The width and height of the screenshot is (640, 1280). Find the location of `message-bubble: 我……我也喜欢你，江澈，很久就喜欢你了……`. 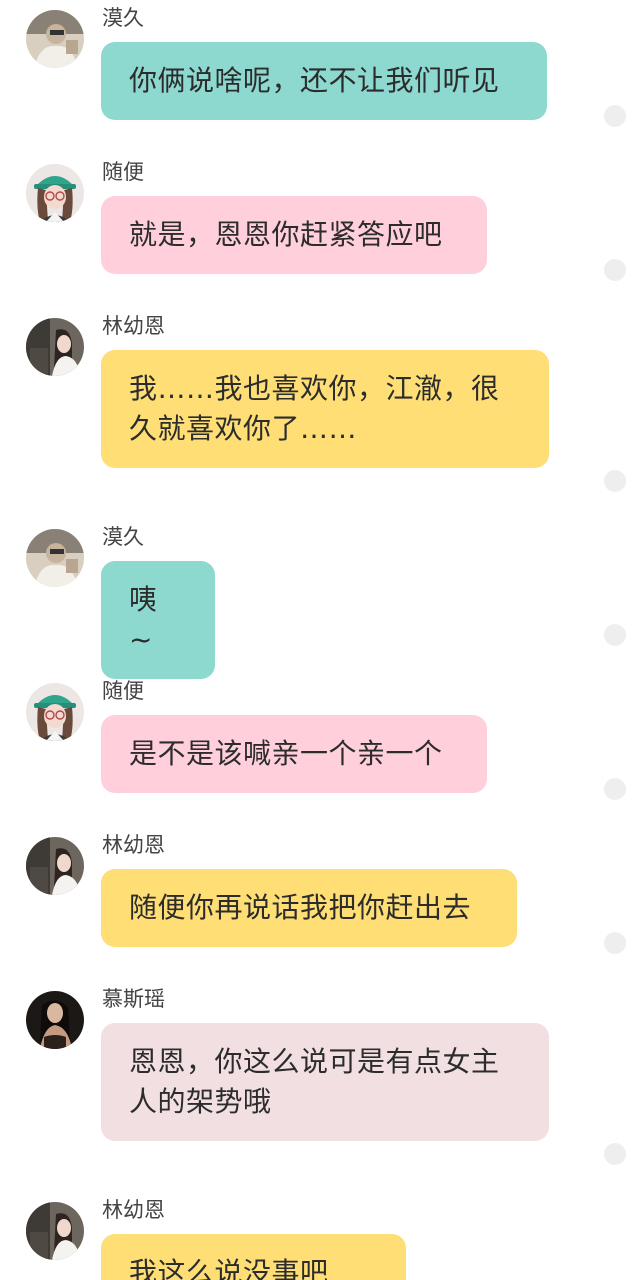

message-bubble: 我……我也喜欢你，江澈，很久就喜欢你了…… is located at coordinates (325, 409).